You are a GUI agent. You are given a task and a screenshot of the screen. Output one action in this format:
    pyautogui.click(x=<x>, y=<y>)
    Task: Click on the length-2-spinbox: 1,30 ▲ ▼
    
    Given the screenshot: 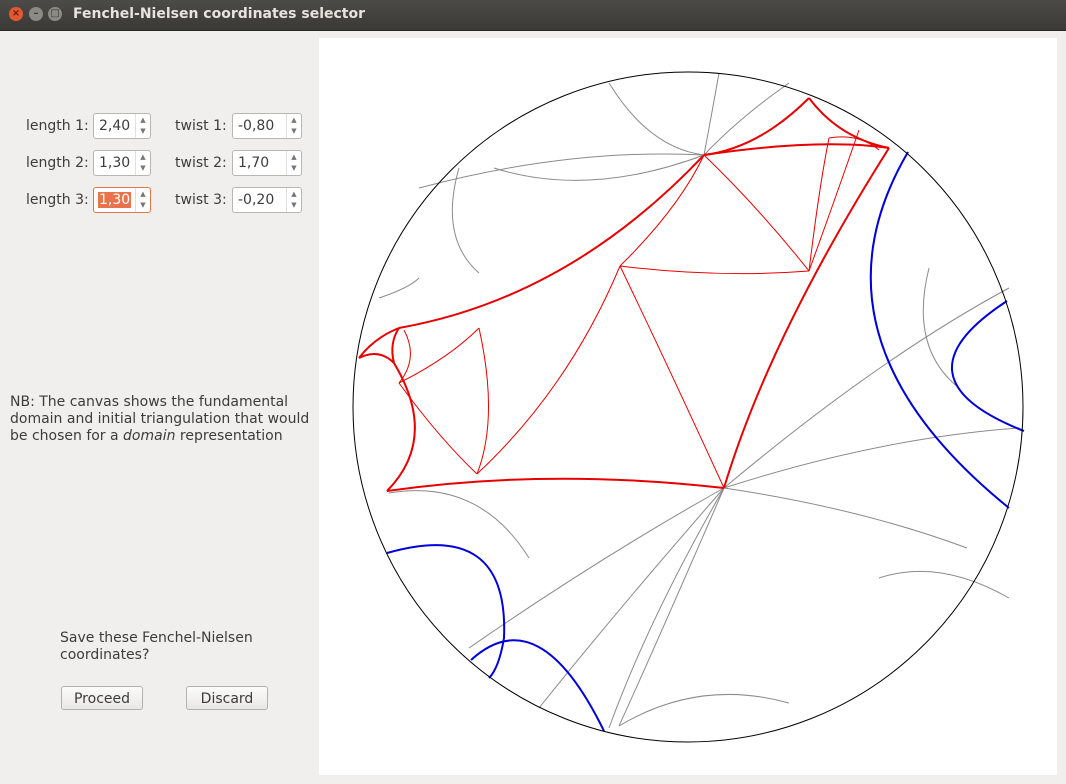 What is the action you would take?
    pyautogui.click(x=122, y=163)
    